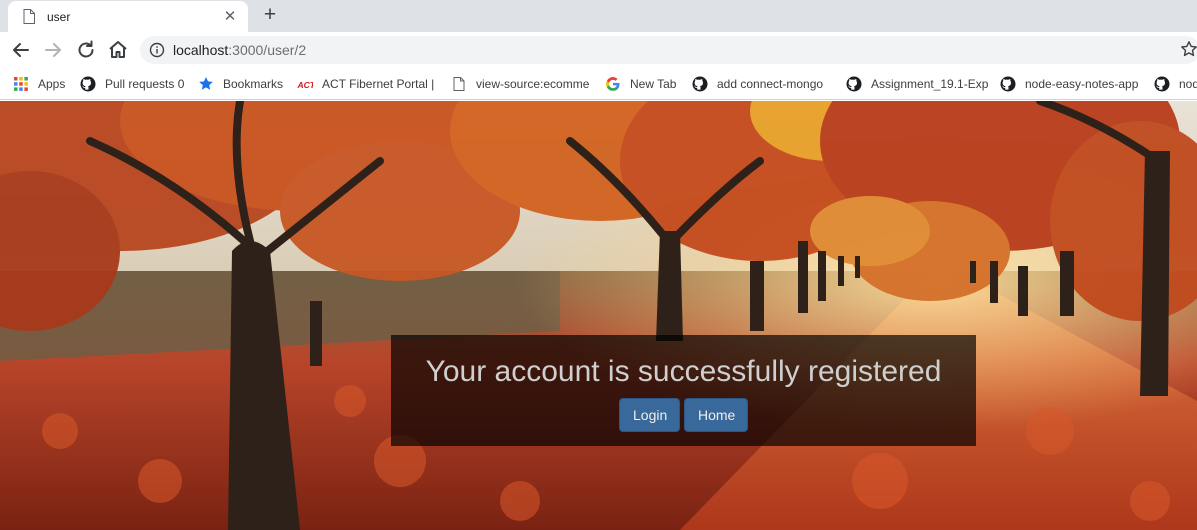 This screenshot has width=1197, height=530. I want to click on bookmark-label: view-source:ecomme, so click(533, 84).